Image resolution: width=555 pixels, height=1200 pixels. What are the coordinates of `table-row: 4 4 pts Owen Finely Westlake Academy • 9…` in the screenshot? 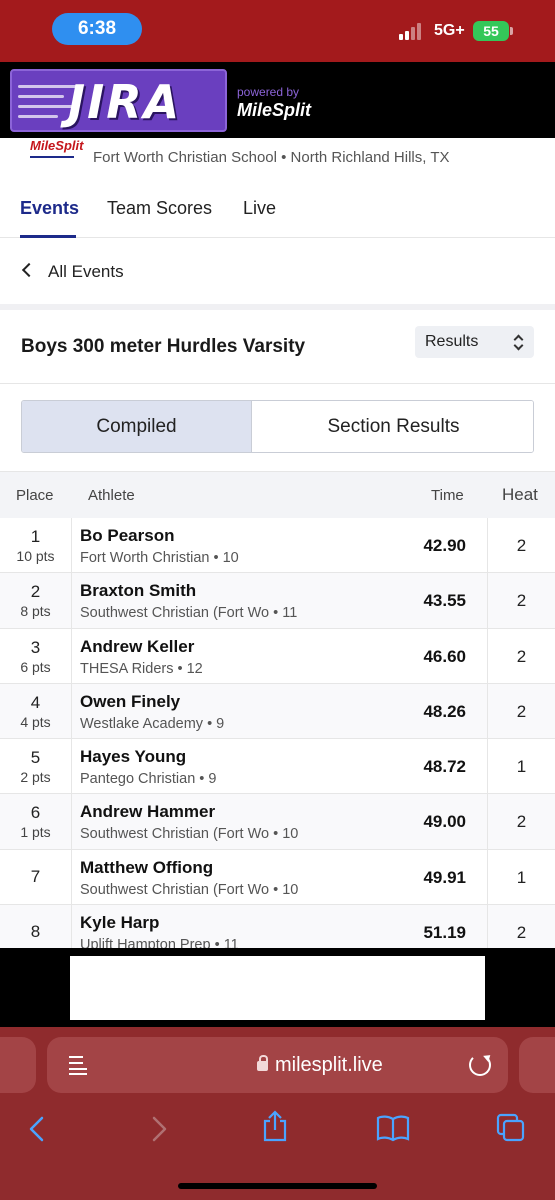 It's located at (277, 711).